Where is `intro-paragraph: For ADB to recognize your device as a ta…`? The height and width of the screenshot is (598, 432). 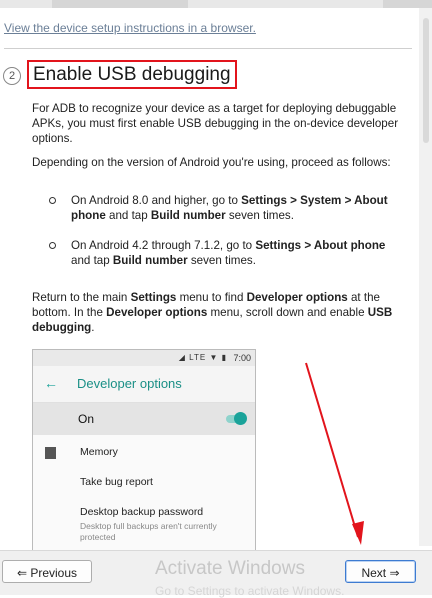
intro-paragraph: For ADB to recognize your device as a ta… is located at coordinates (215, 123).